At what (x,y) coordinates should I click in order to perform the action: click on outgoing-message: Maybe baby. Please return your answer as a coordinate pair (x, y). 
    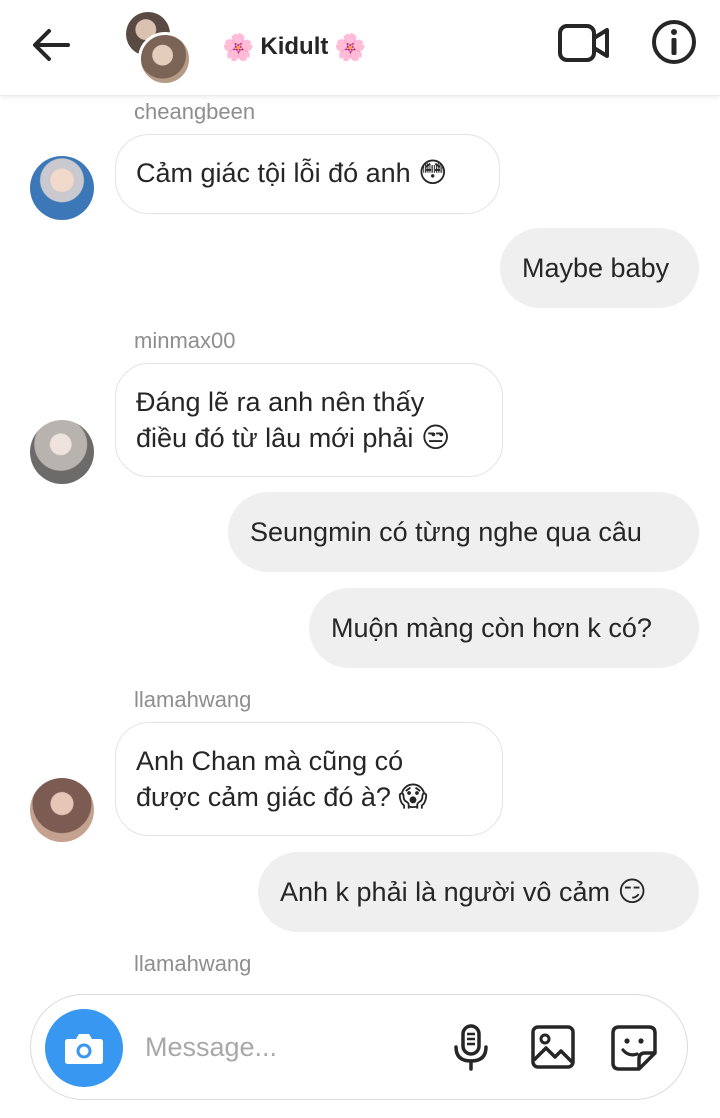
    Looking at the image, I should click on (599, 268).